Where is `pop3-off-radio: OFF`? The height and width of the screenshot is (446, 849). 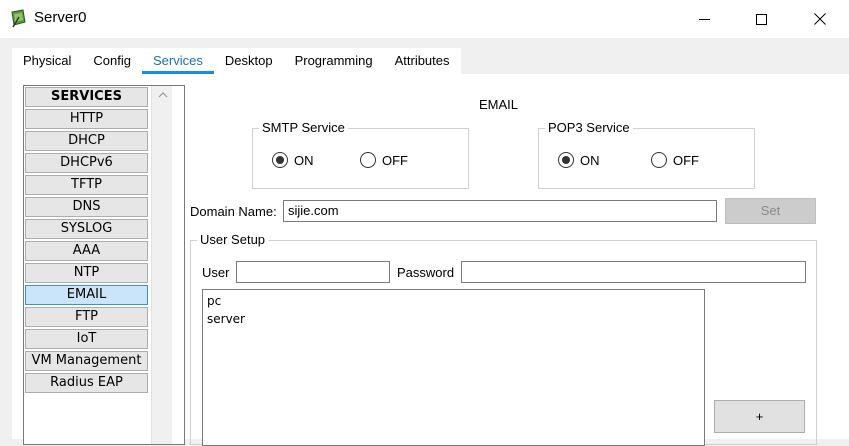
pop3-off-radio: OFF is located at coordinates (675, 160).